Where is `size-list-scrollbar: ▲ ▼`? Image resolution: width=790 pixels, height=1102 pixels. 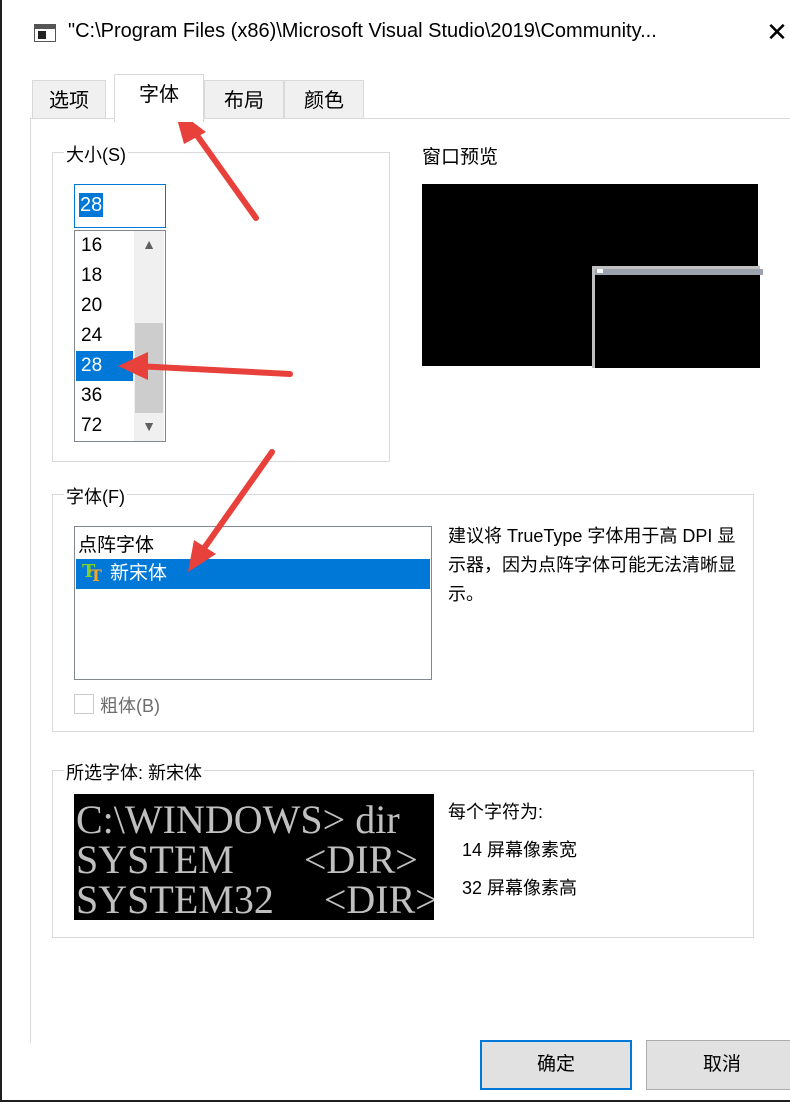 size-list-scrollbar: ▲ ▼ is located at coordinates (149, 336).